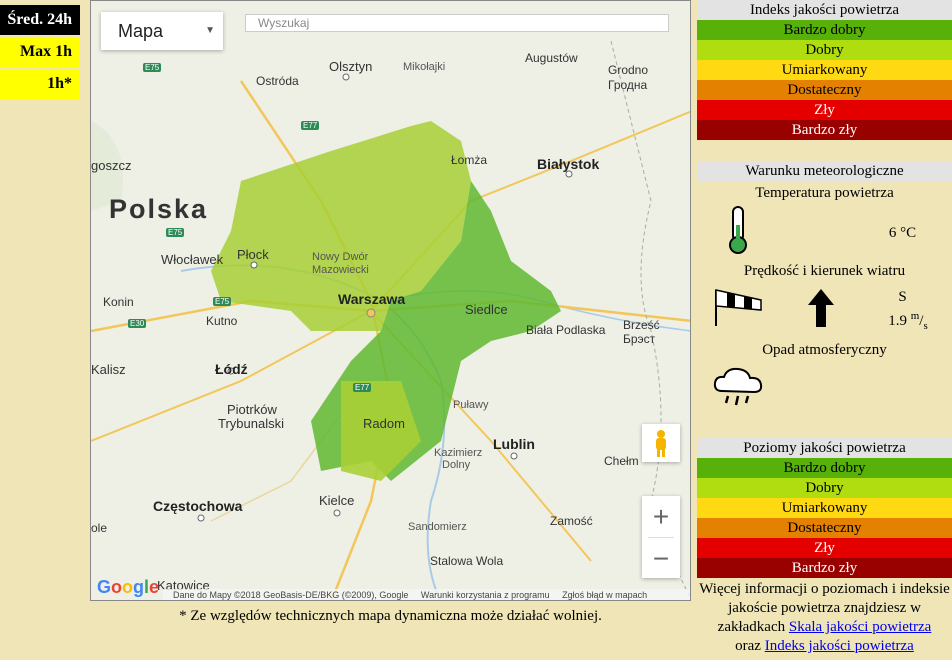 Image resolution: width=952 pixels, height=660 pixels. I want to click on rain-cloud-icon, so click(738, 386).